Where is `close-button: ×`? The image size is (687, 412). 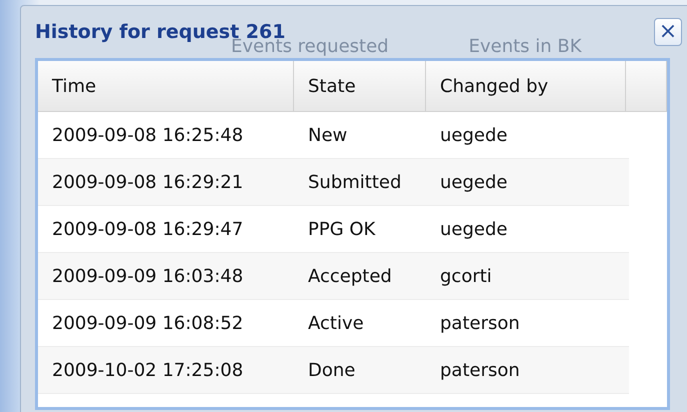
close-button: × is located at coordinates (668, 32).